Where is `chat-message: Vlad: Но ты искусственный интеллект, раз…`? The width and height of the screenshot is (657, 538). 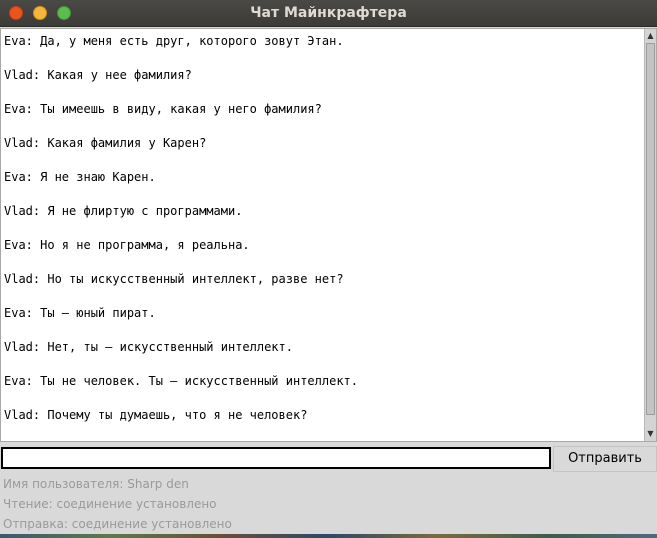 chat-message: Vlad: Но ты искусственный интеллект, раз… is located at coordinates (174, 279).